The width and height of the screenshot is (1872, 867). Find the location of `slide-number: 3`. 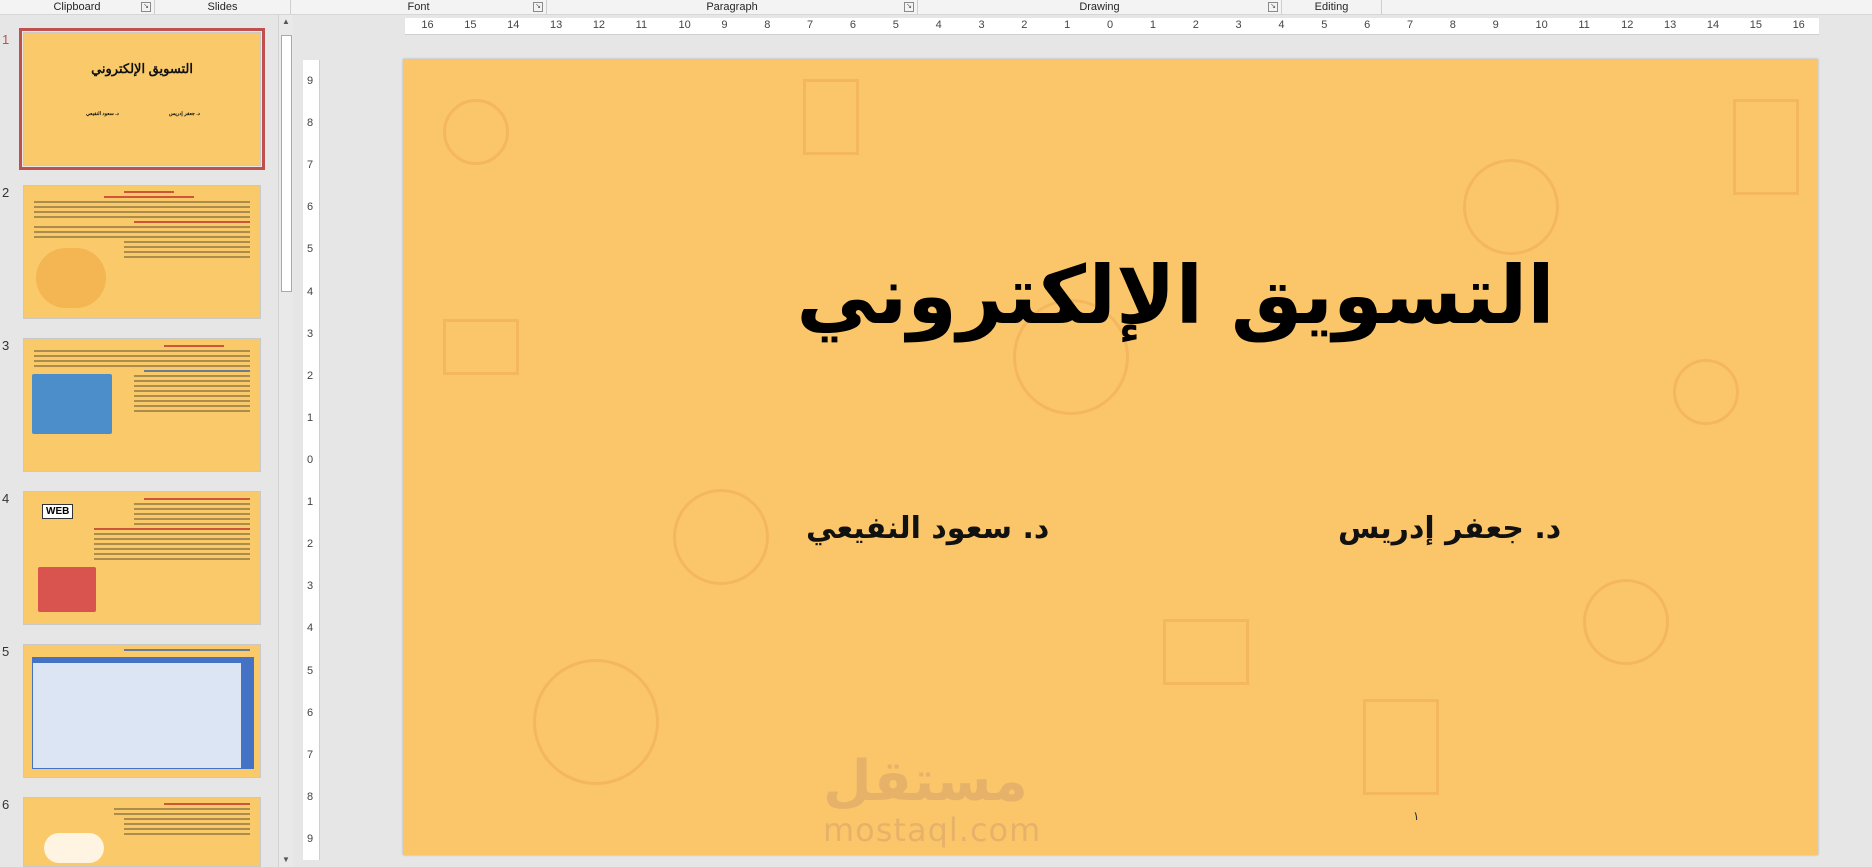

slide-number: 3 is located at coordinates (6, 345).